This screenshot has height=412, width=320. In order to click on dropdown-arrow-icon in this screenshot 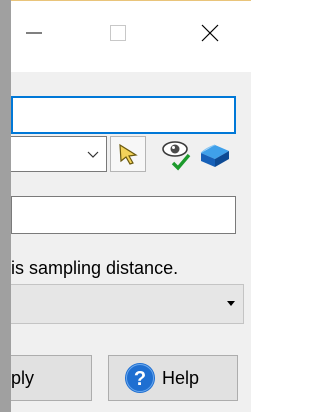, I will do `click(231, 303)`.